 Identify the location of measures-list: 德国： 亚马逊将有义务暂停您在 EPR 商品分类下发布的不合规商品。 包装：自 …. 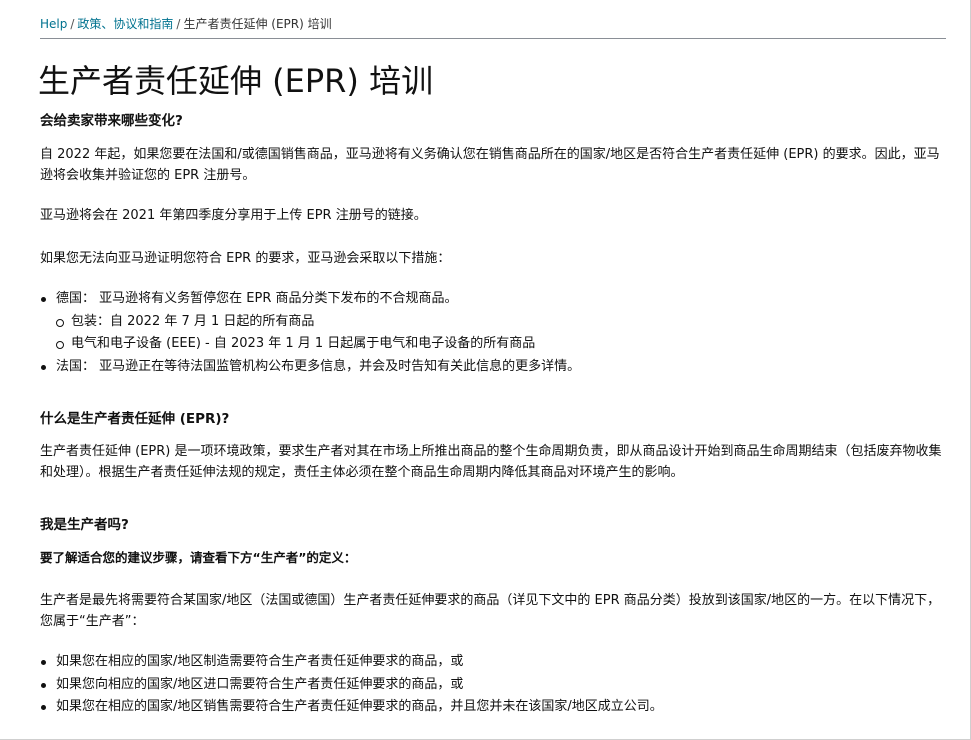
(310, 333).